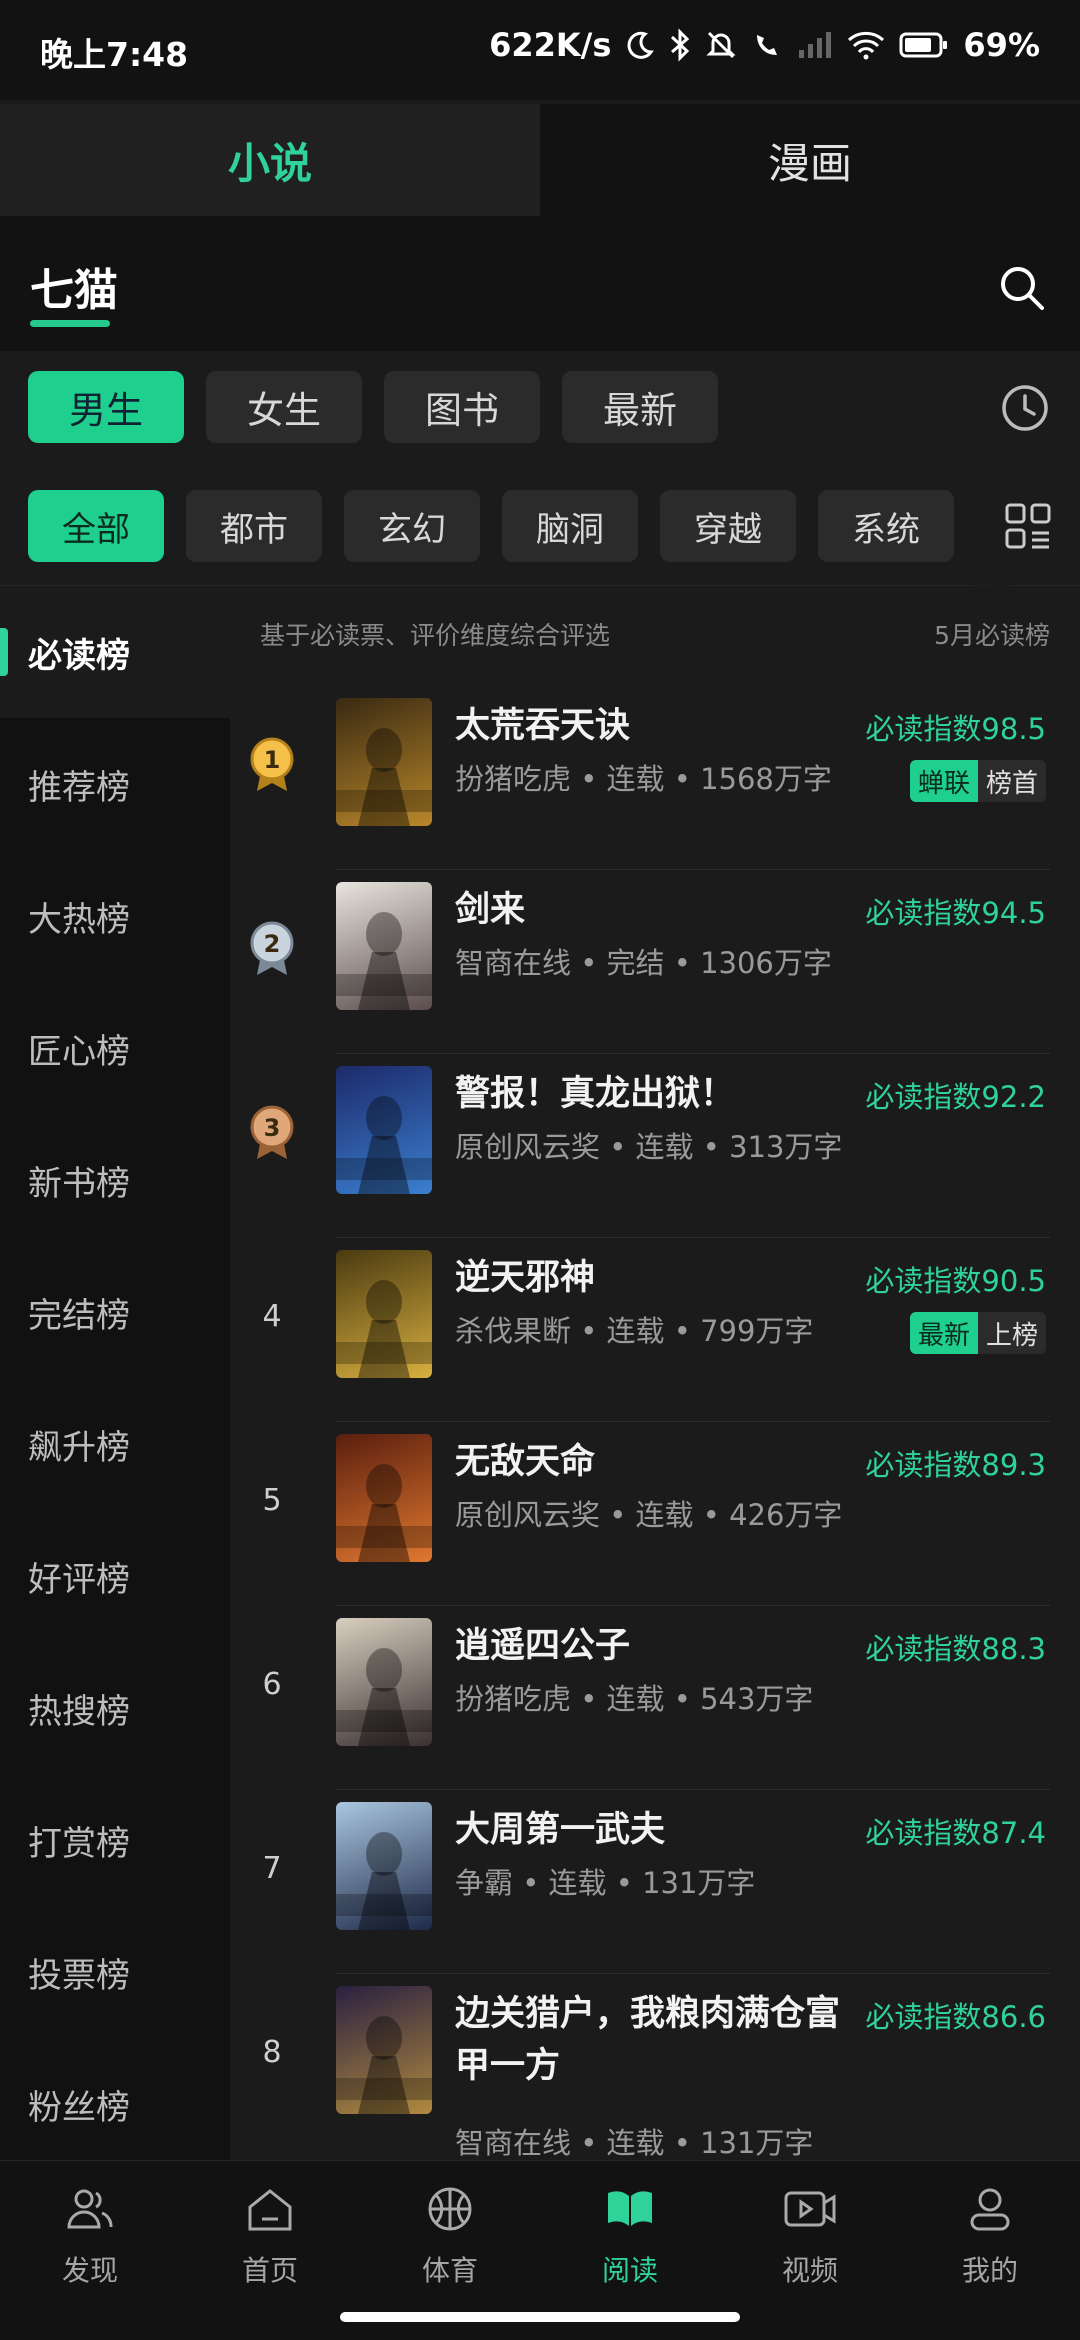  What do you see at coordinates (943, 781) in the screenshot?
I see `rank-badge-primary: 蝉联` at bounding box center [943, 781].